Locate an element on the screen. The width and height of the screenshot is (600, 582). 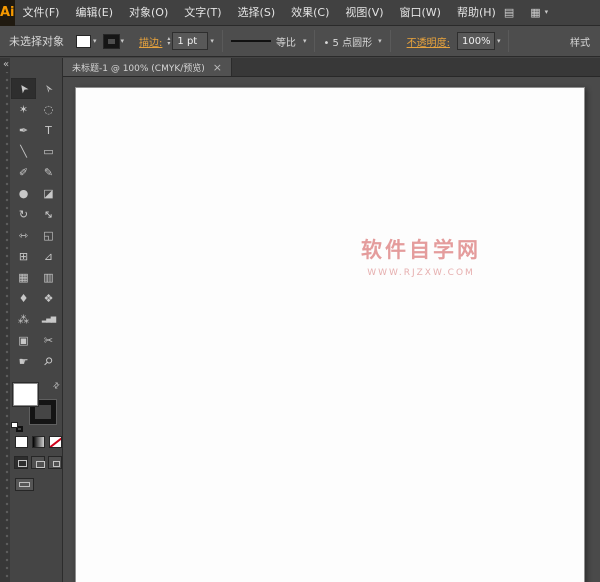
free-transform-tool-icon: ◱ is located at coordinates (48, 235).